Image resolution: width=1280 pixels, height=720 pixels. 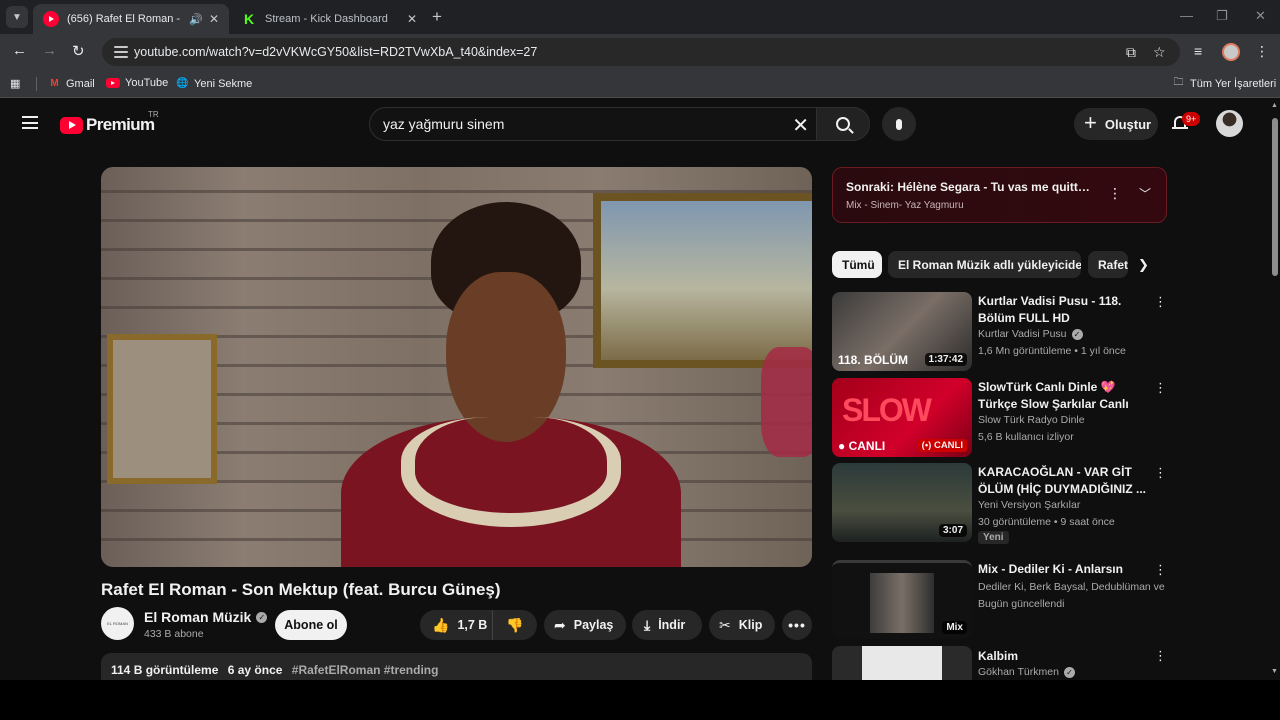 I want to click on scroll-down-icon: ▼, so click(x=1274, y=671).